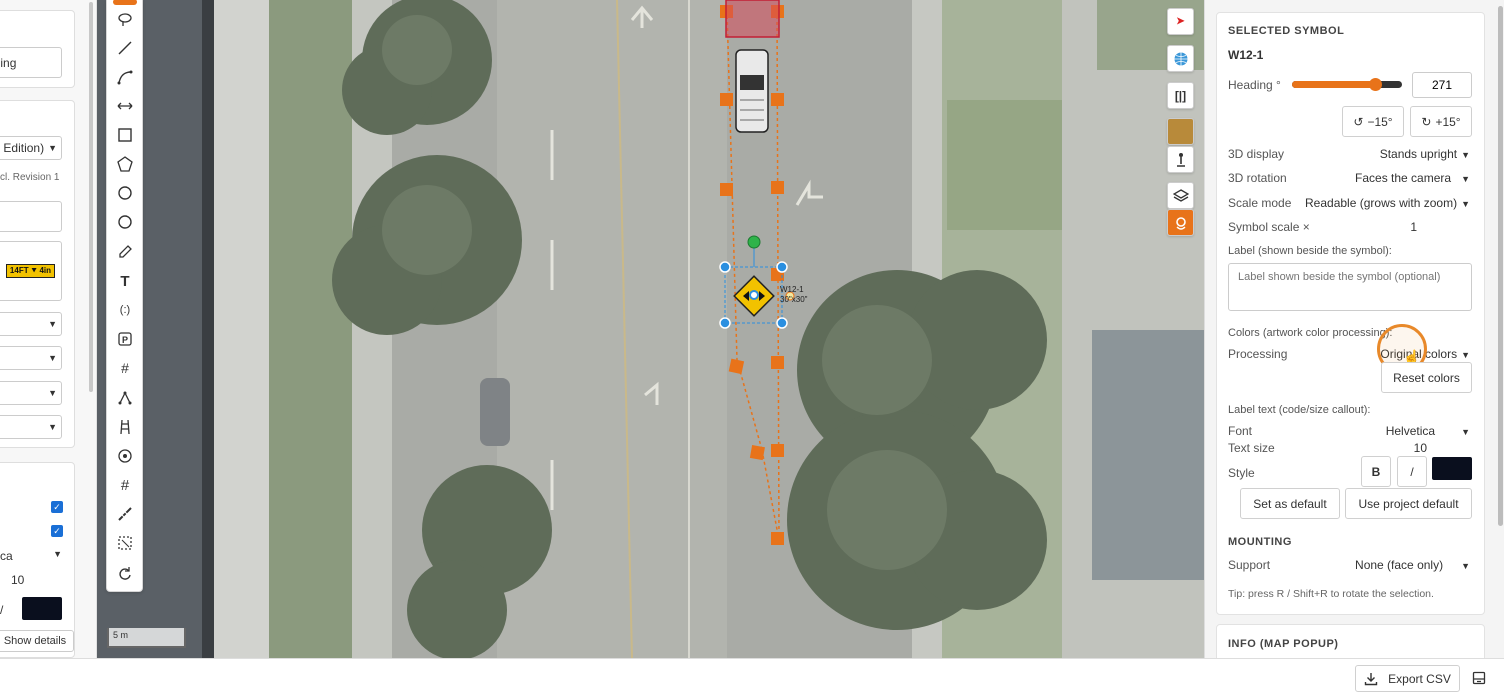  Describe the element at coordinates (1286, 31) in the screenshot. I see `section-title: SELECTED SYMBOL` at that location.